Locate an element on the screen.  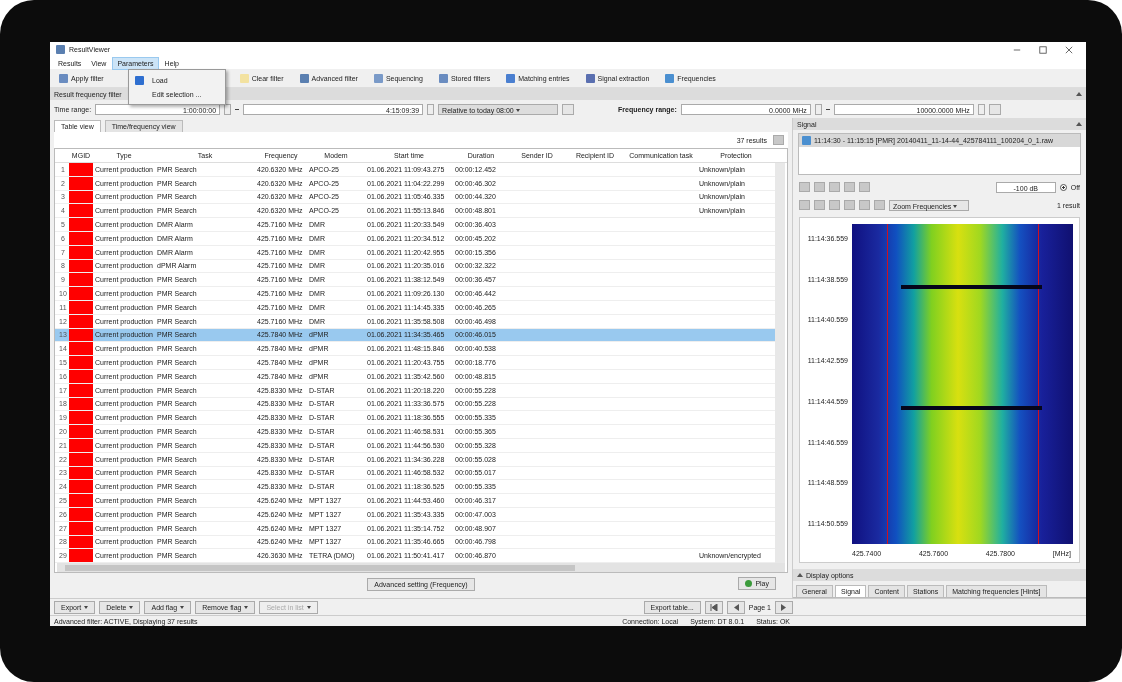
file-icon is located at coordinates (806, 140).